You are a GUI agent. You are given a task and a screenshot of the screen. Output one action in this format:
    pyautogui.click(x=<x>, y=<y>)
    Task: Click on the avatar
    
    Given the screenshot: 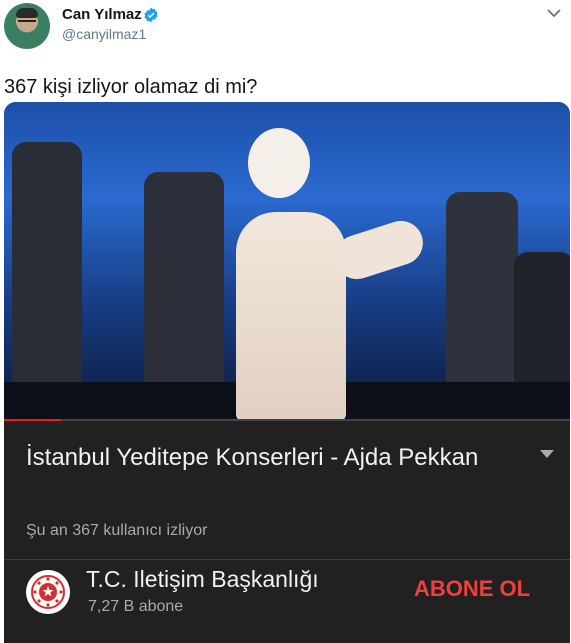 What is the action you would take?
    pyautogui.click(x=27, y=26)
    